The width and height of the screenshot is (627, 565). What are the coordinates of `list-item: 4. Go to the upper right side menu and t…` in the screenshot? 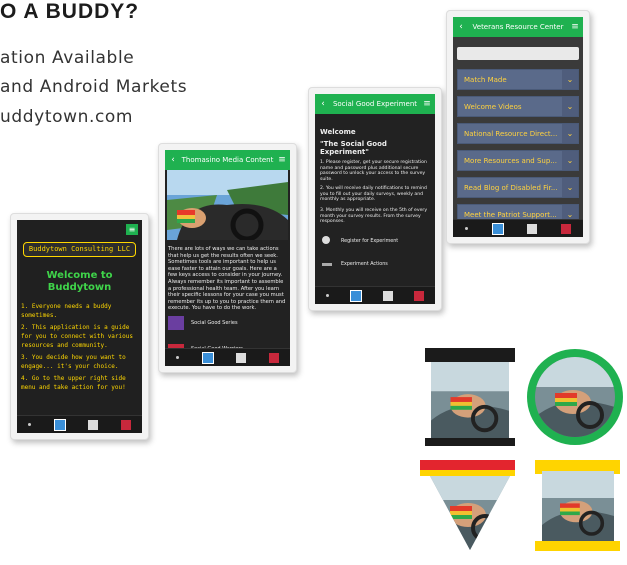 It's located at (73, 383).